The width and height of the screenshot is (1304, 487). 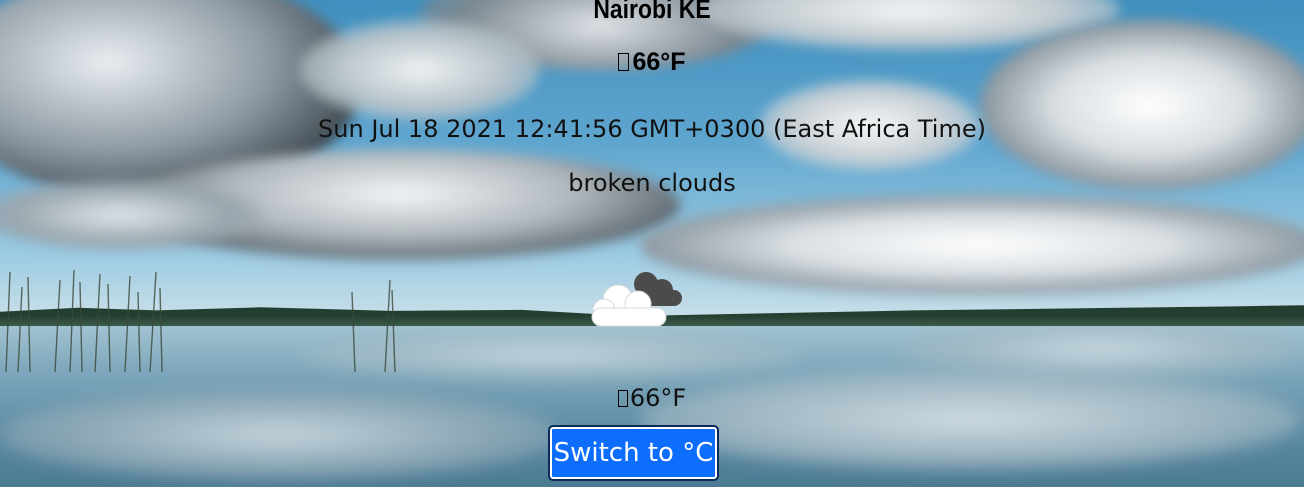 What do you see at coordinates (652, 183) in the screenshot?
I see `weather-description: broken clouds` at bounding box center [652, 183].